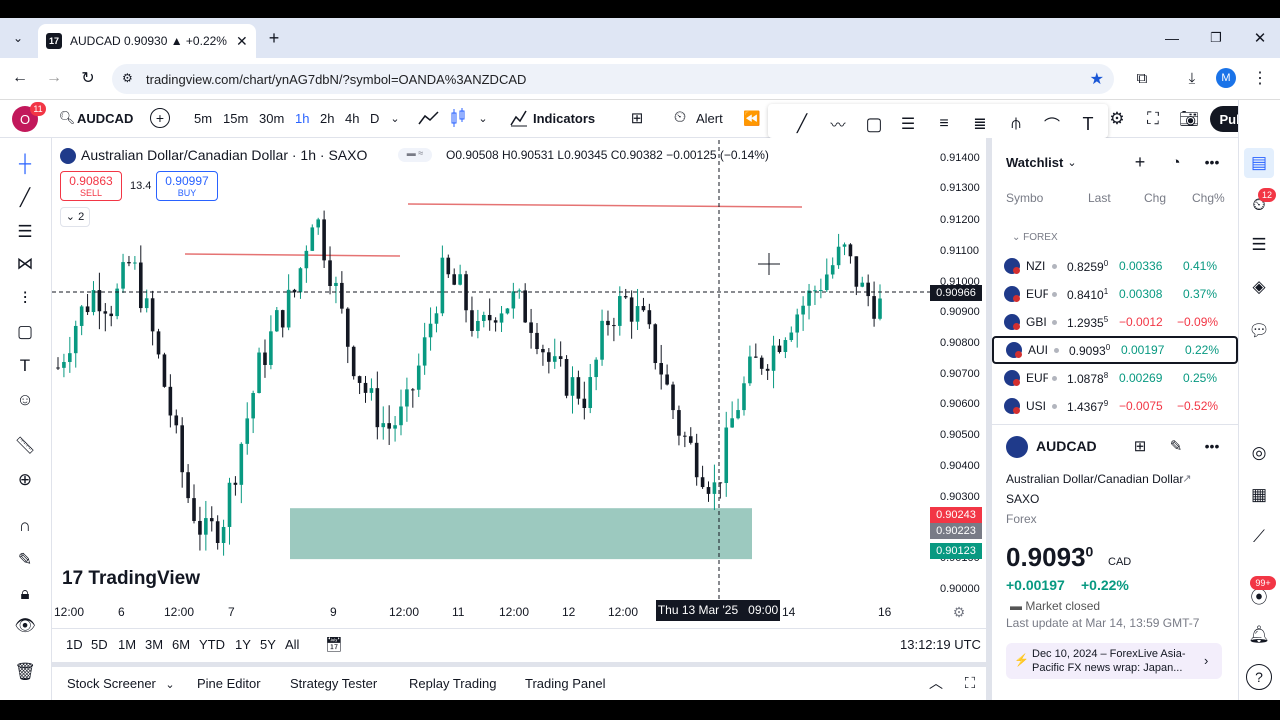  What do you see at coordinates (1094, 479) in the screenshot?
I see `detail-name: Australian Dollar/Canadian Dollar` at bounding box center [1094, 479].